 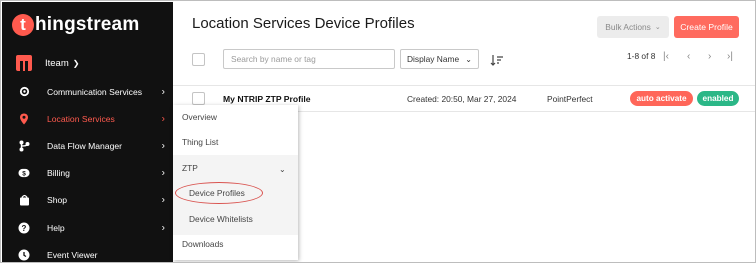 What do you see at coordinates (24, 146) in the screenshot?
I see `flow-icon` at bounding box center [24, 146].